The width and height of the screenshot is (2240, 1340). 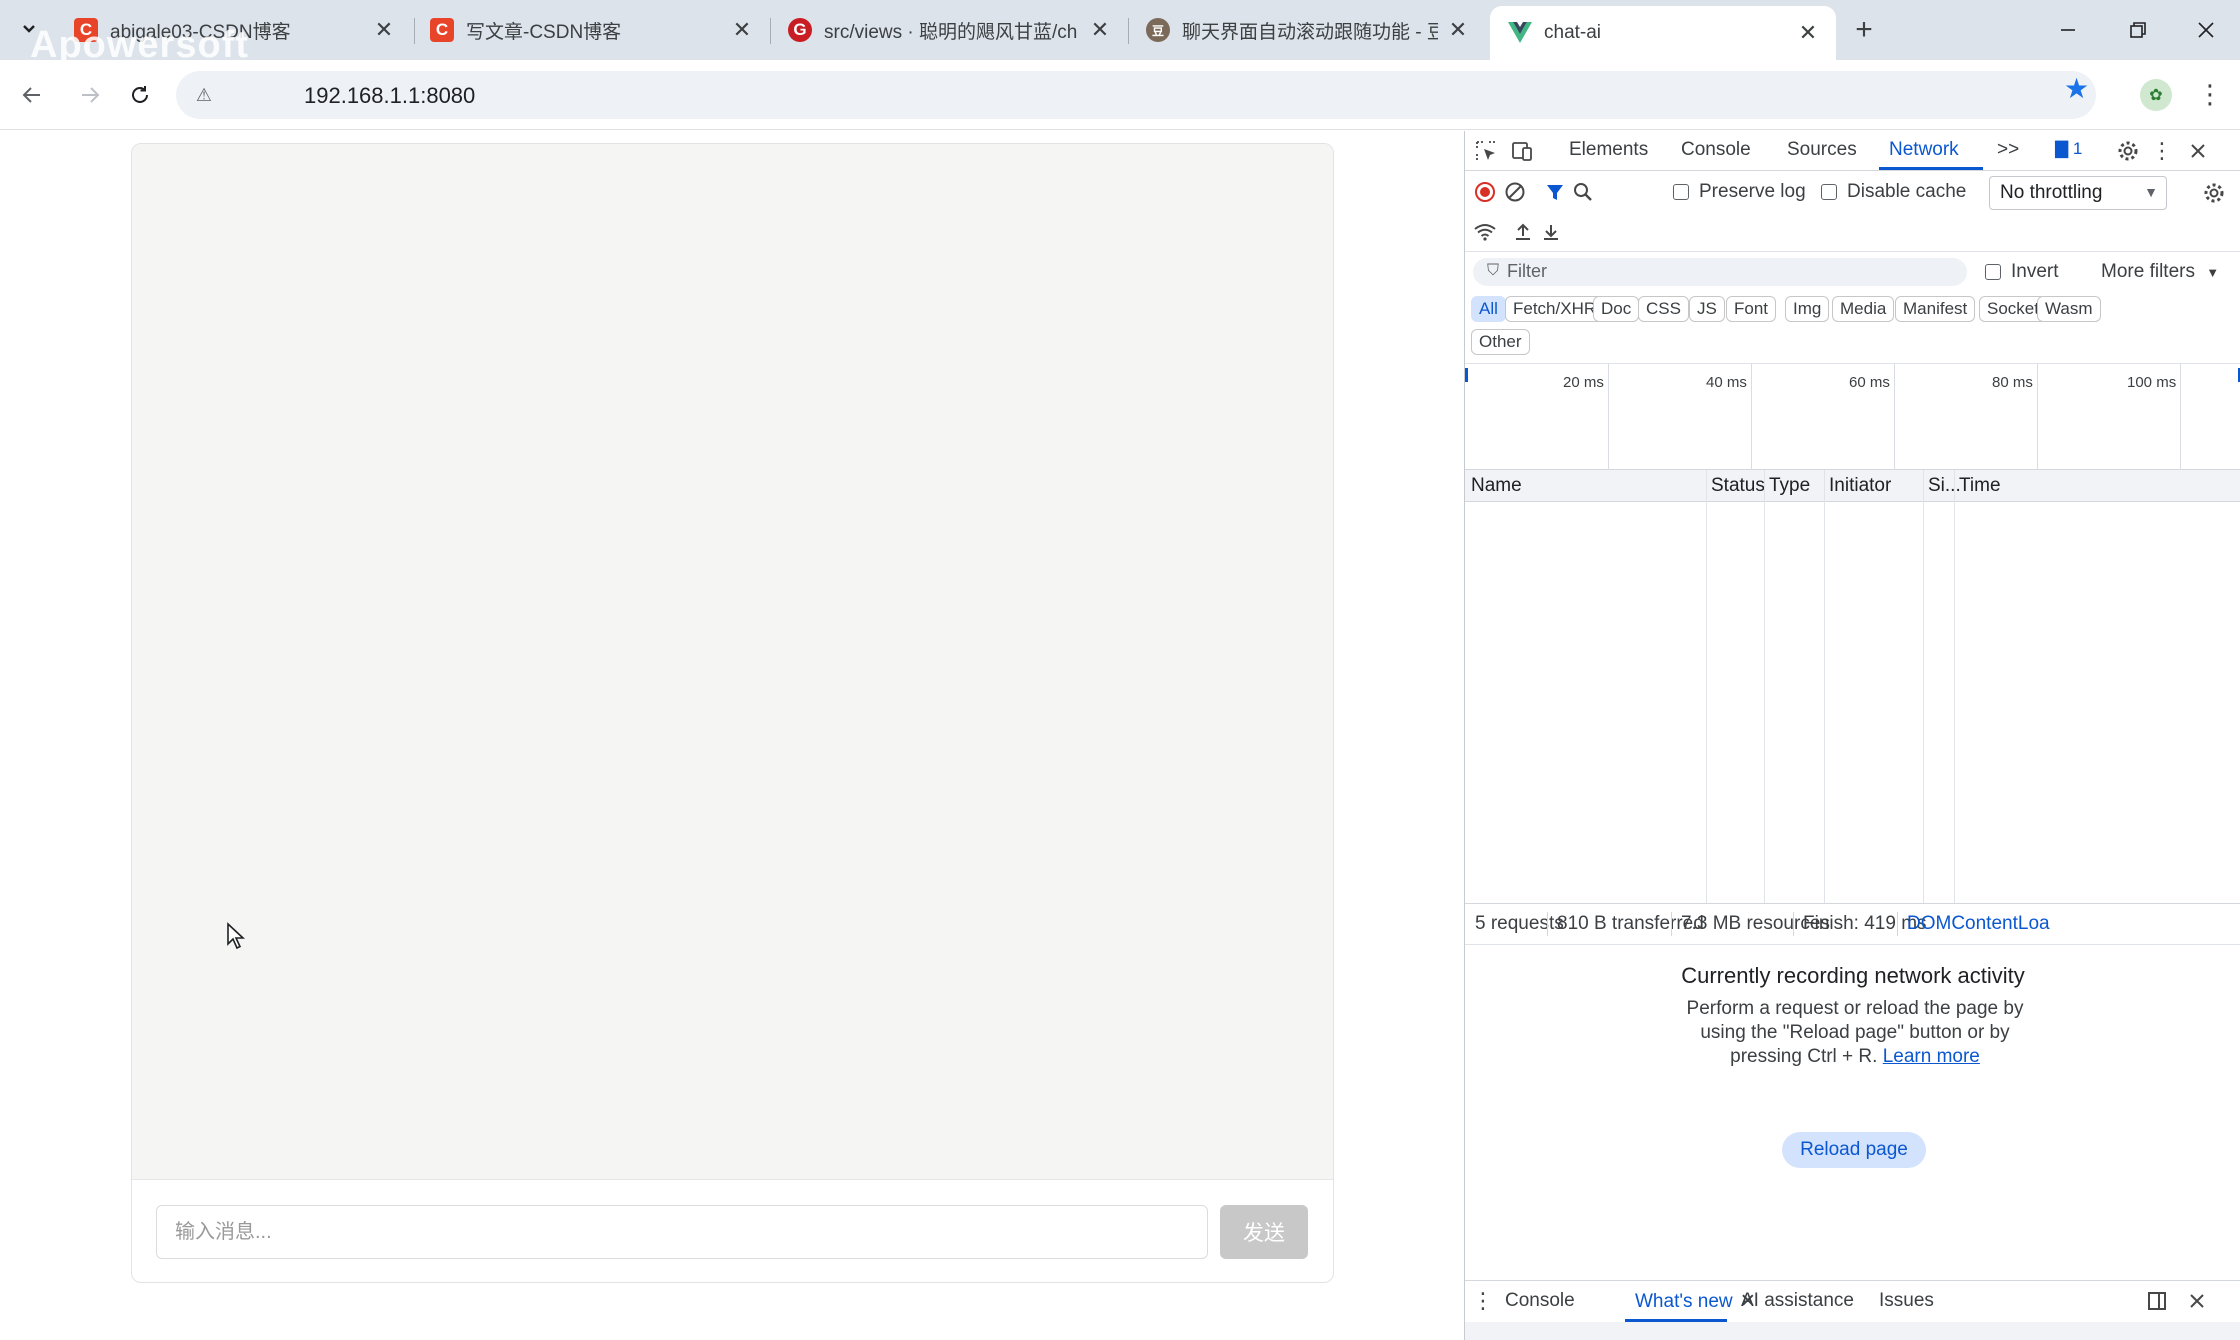 What do you see at coordinates (1855, 1008) in the screenshot?
I see `empty-state-line: Perform a request or reload the page by` at bounding box center [1855, 1008].